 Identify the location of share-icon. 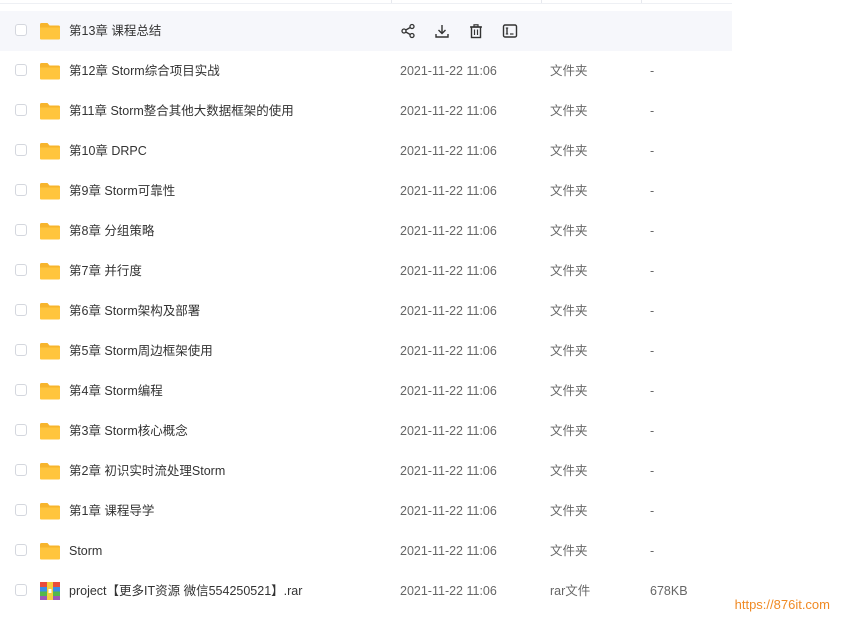
(408, 31).